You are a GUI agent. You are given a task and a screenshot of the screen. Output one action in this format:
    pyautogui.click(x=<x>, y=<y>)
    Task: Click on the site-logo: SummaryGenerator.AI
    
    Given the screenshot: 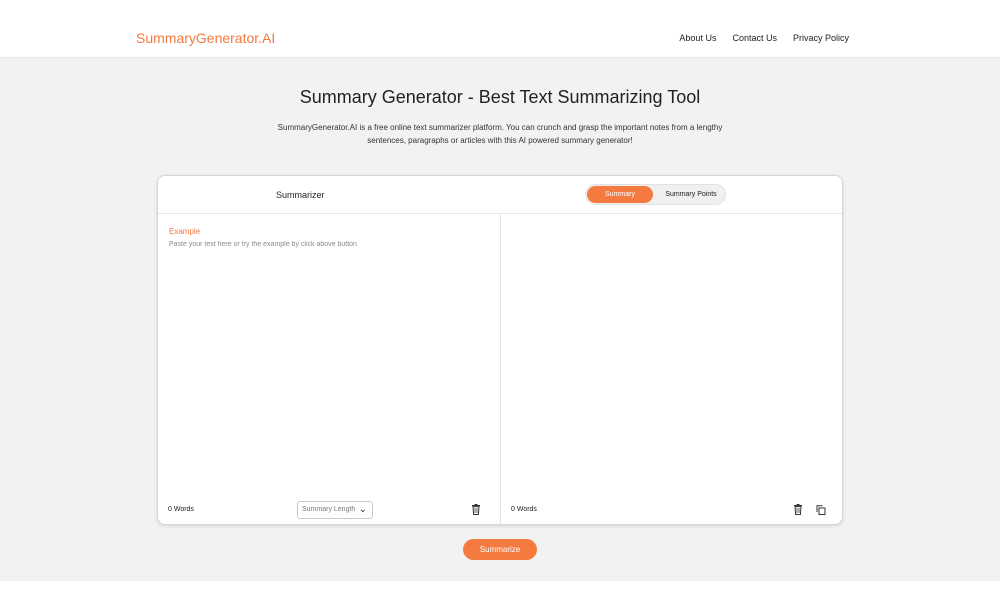 What is the action you would take?
    pyautogui.click(x=205, y=38)
    